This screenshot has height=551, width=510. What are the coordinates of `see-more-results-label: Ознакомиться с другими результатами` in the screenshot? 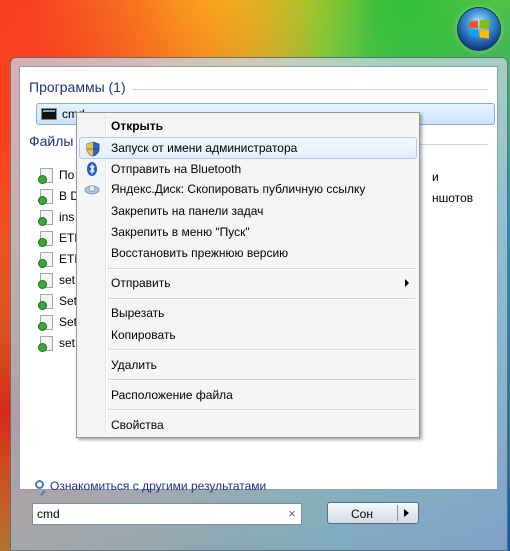 It's located at (158, 486).